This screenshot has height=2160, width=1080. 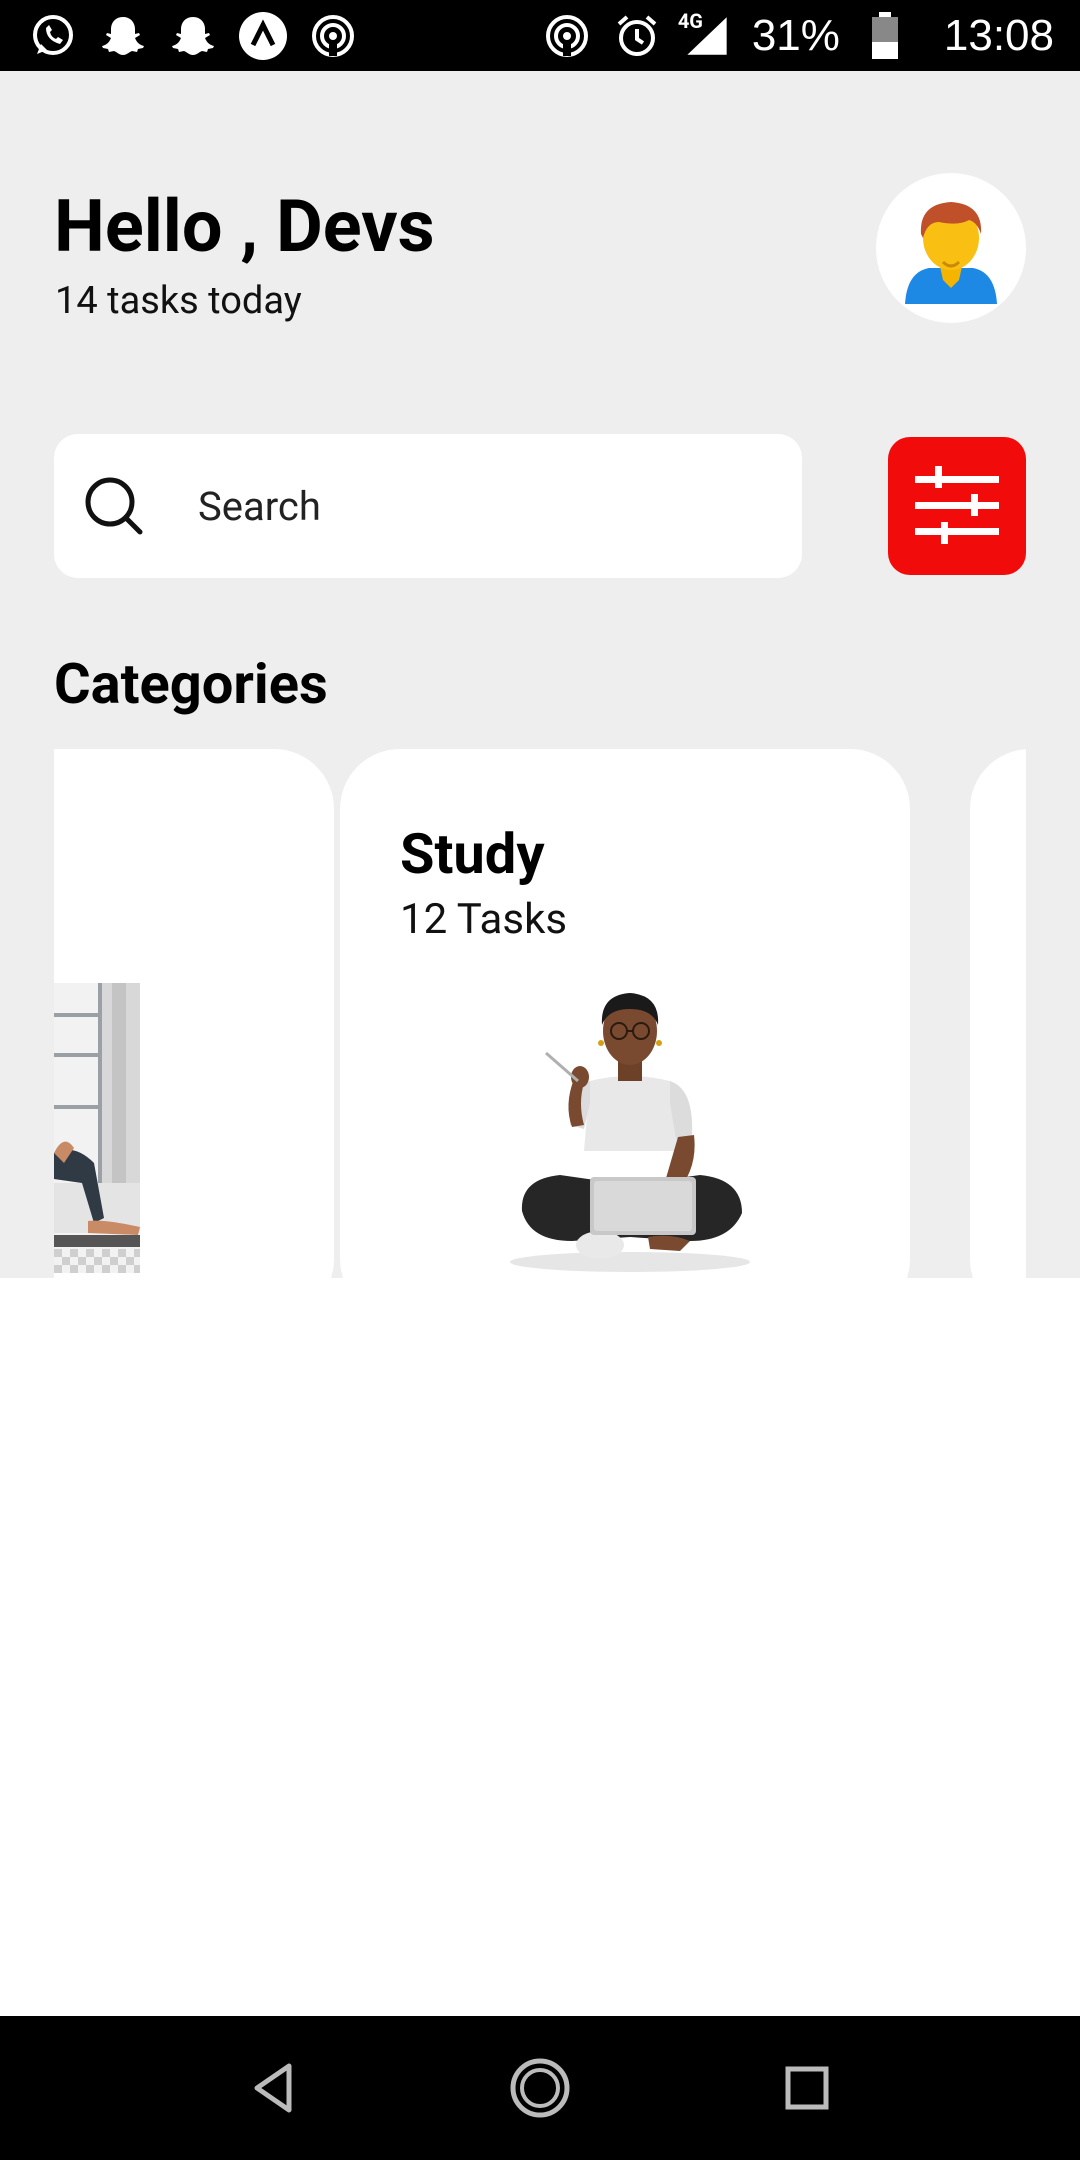 I want to click on filter-button, so click(x=957, y=506).